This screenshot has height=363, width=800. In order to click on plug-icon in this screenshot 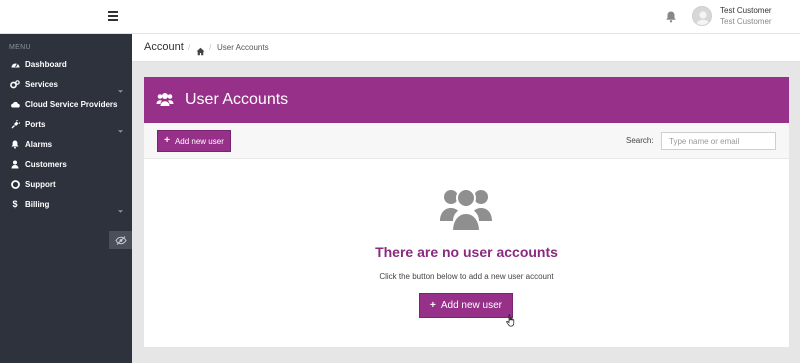, I will do `click(15, 124)`.